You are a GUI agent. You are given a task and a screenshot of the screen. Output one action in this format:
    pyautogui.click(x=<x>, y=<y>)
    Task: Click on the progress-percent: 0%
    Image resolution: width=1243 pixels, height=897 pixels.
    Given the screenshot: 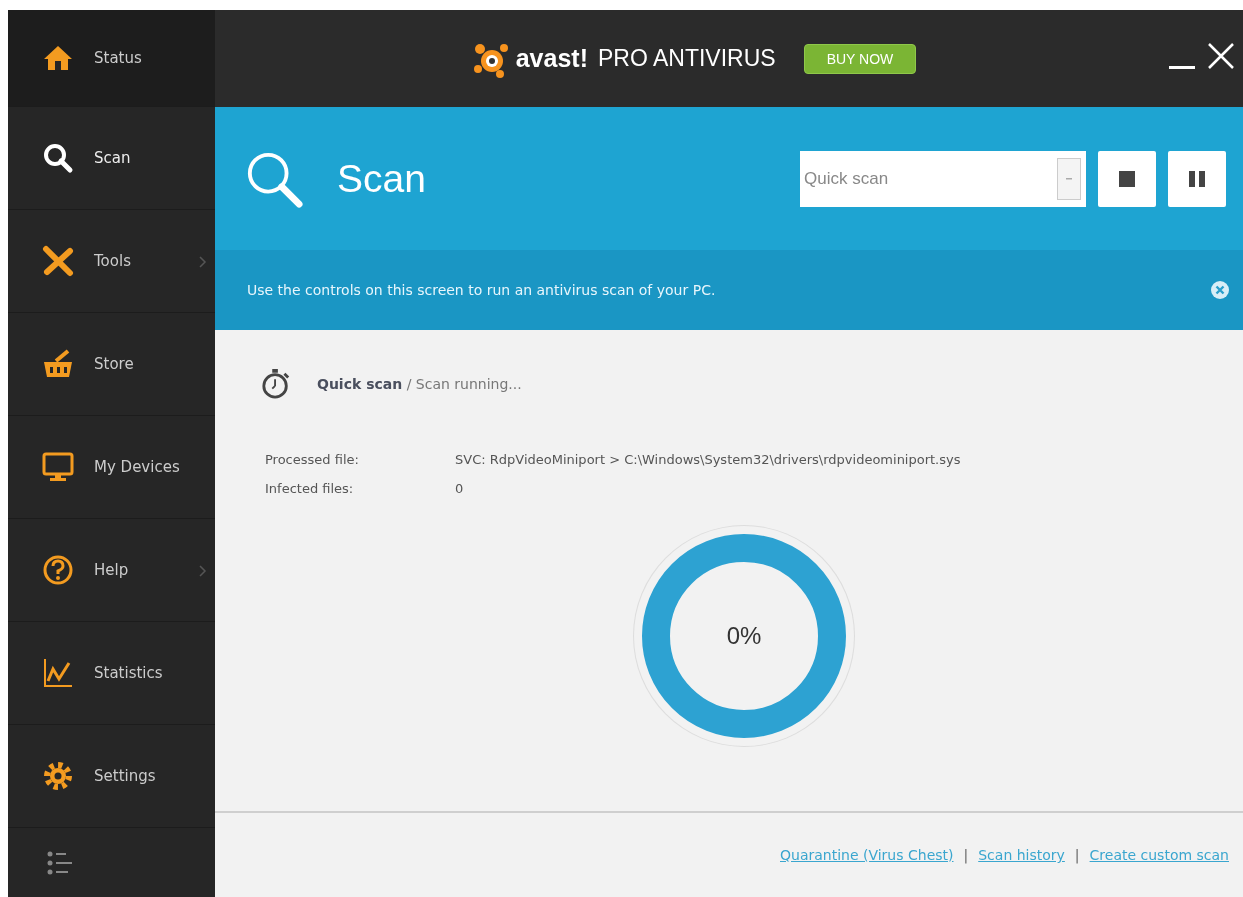 What is the action you would take?
    pyautogui.click(x=744, y=636)
    